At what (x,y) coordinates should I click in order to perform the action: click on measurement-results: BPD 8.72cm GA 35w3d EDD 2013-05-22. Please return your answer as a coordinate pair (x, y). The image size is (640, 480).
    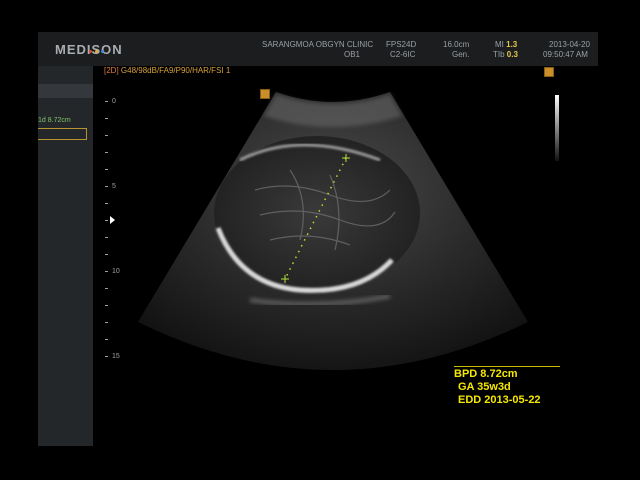
    Looking at the image, I should click on (497, 387).